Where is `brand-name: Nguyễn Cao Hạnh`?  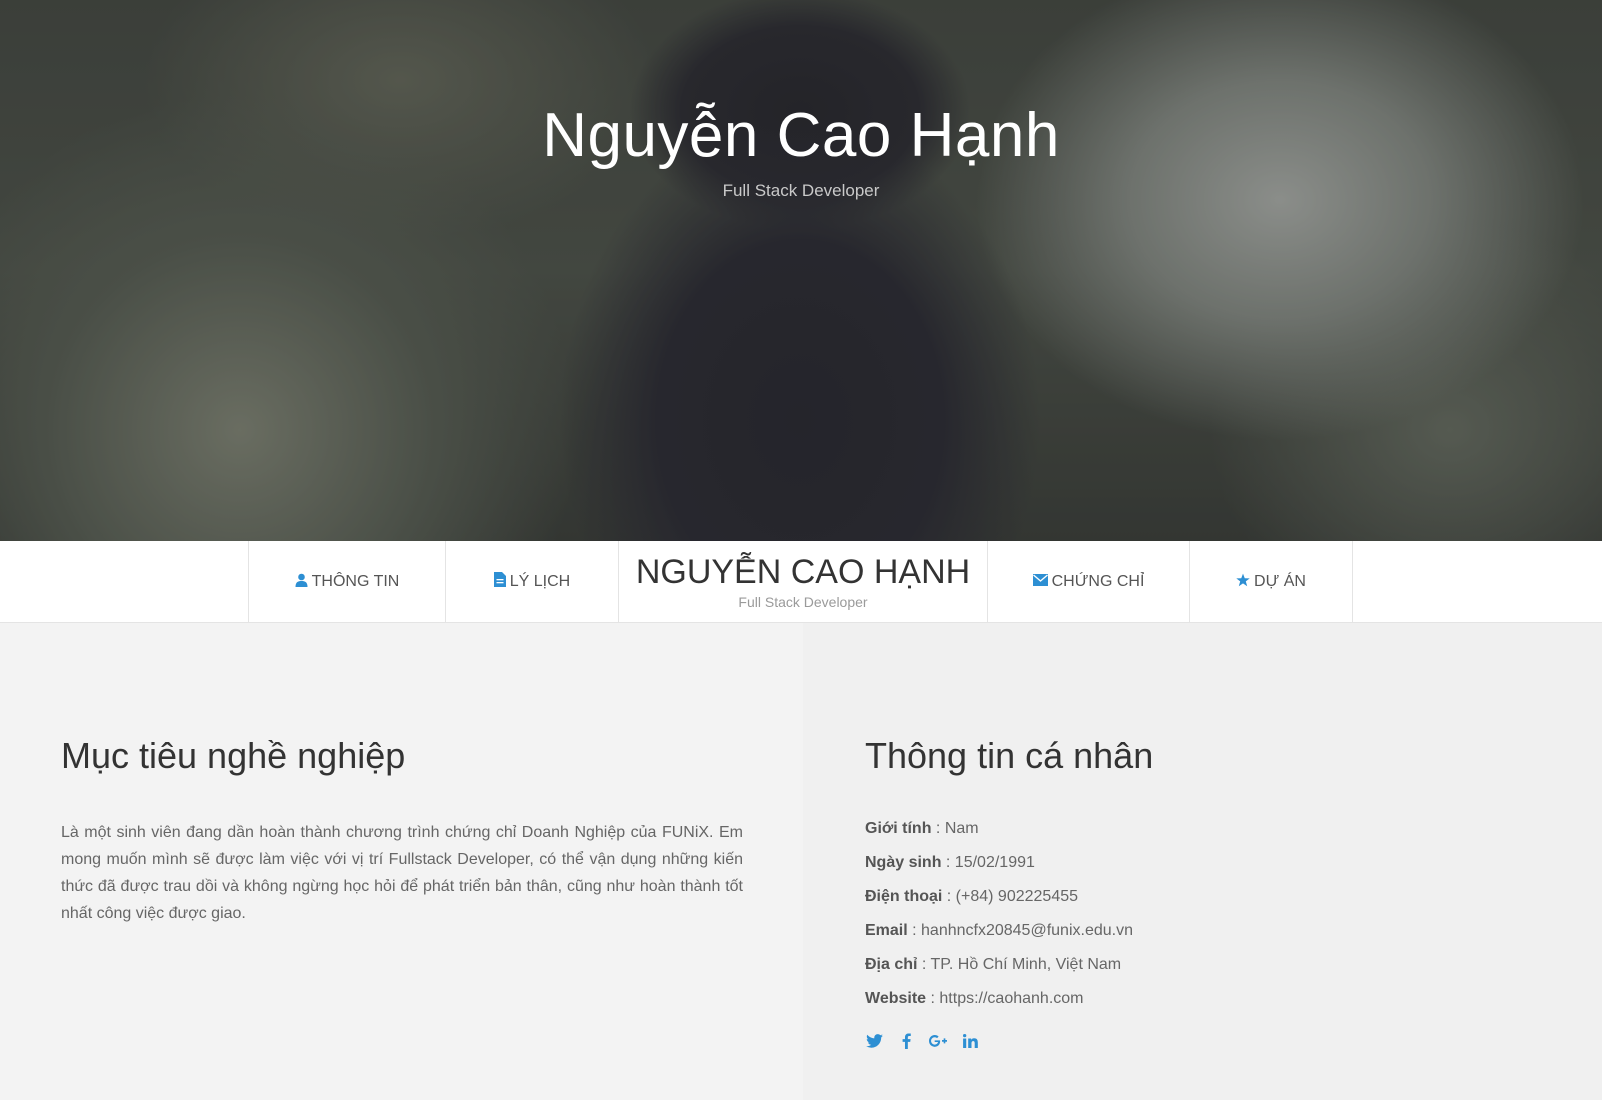 brand-name: Nguyễn Cao Hạnh is located at coordinates (803, 572).